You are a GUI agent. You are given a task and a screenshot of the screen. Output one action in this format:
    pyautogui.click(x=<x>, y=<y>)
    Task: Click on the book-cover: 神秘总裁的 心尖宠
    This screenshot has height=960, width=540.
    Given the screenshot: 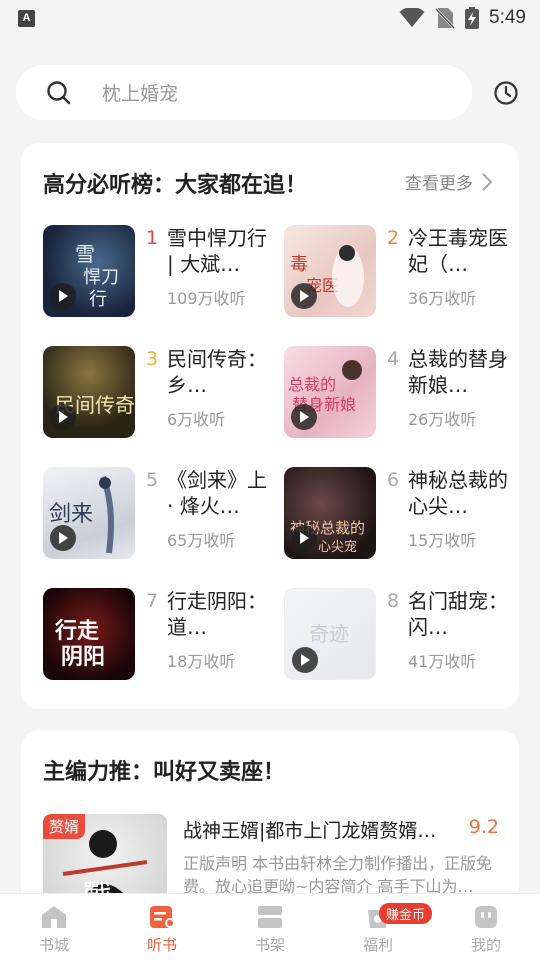 What is the action you would take?
    pyautogui.click(x=330, y=513)
    